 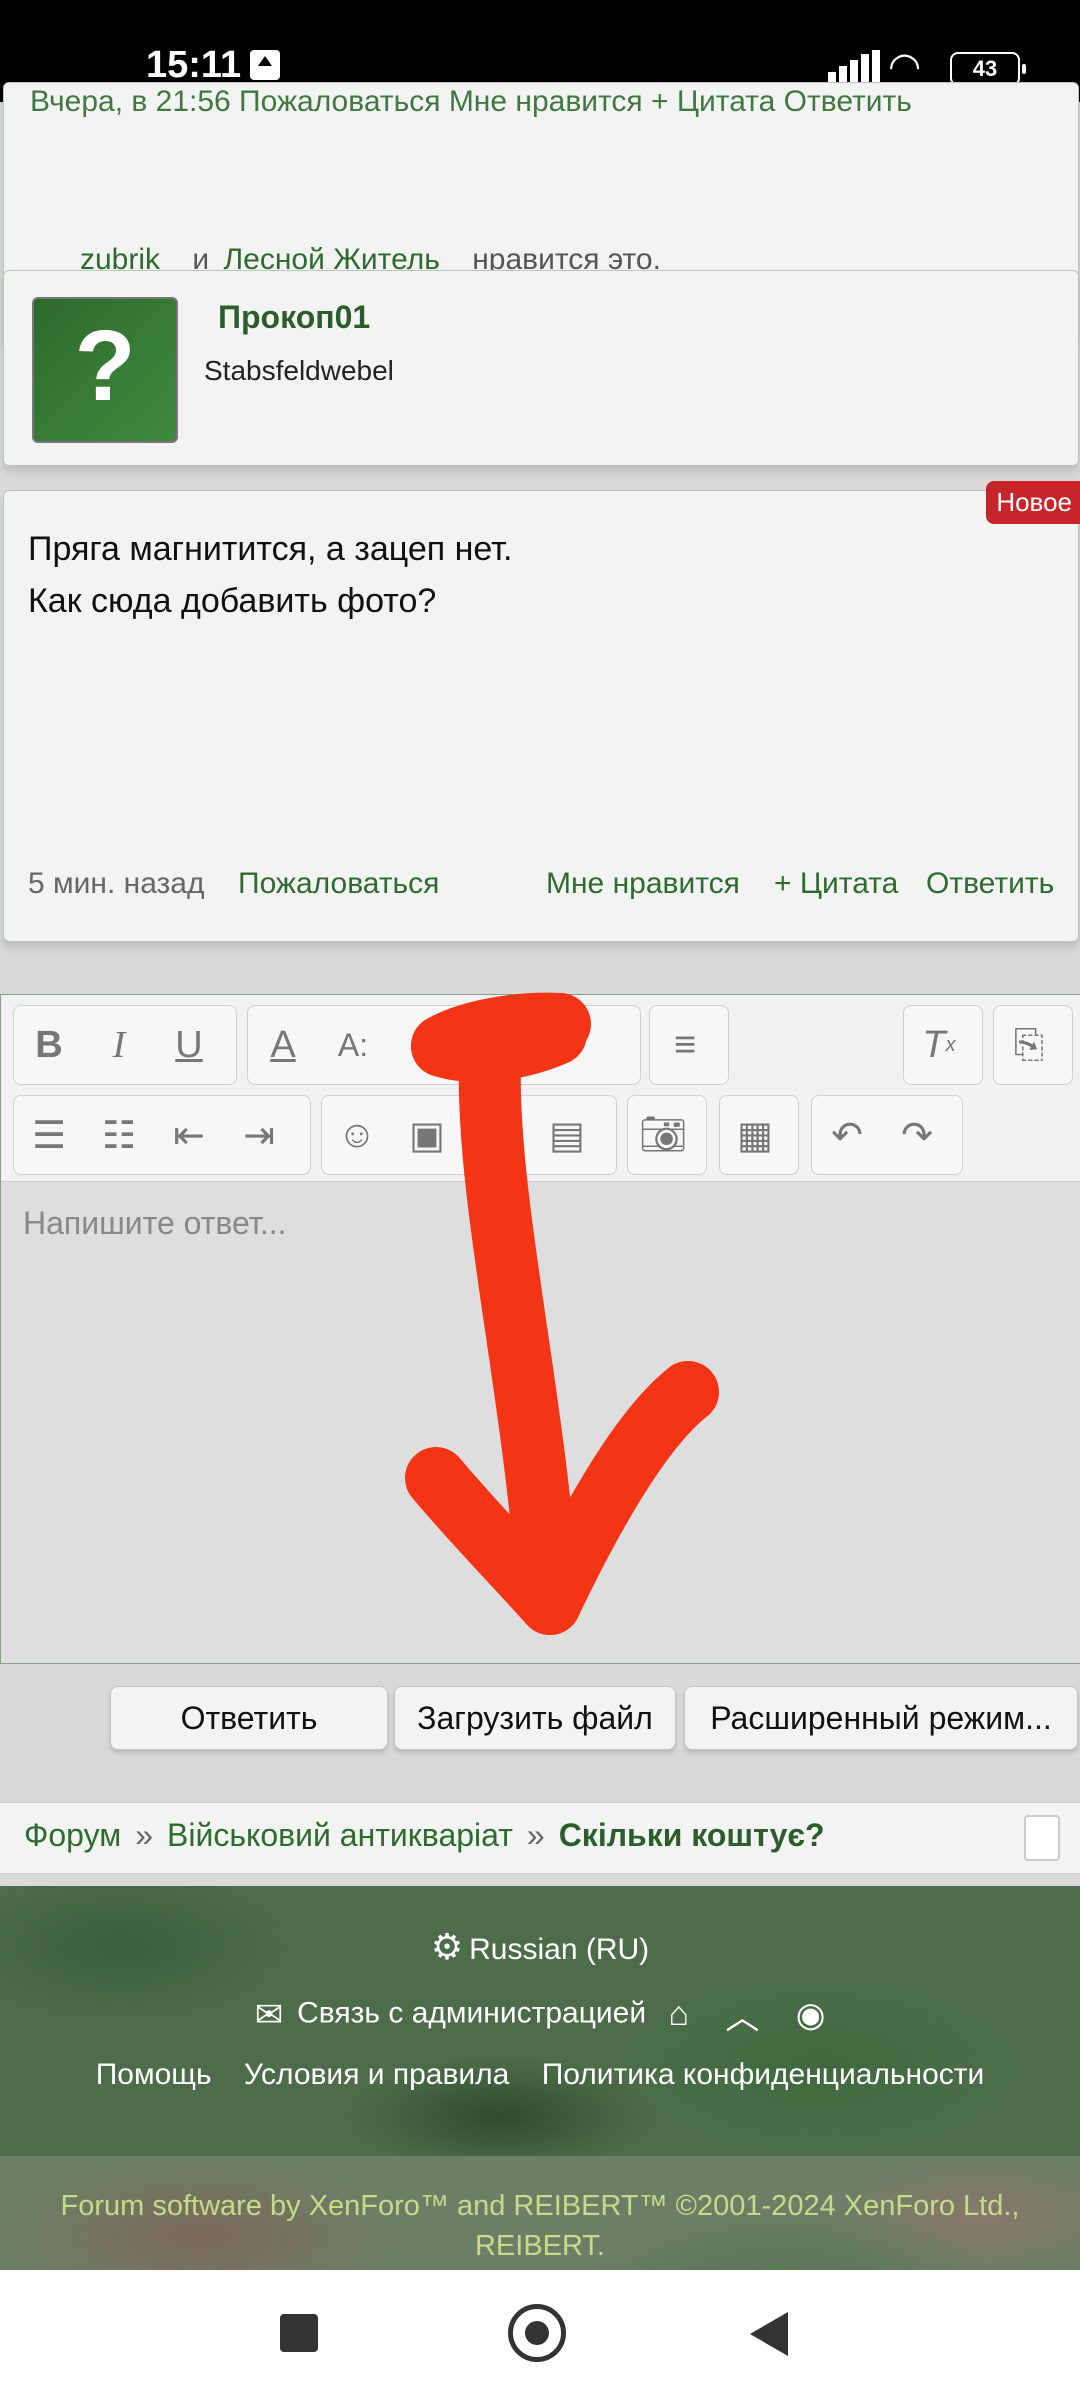 I want to click on upload-file-button: Загрузить файл, so click(x=535, y=1718).